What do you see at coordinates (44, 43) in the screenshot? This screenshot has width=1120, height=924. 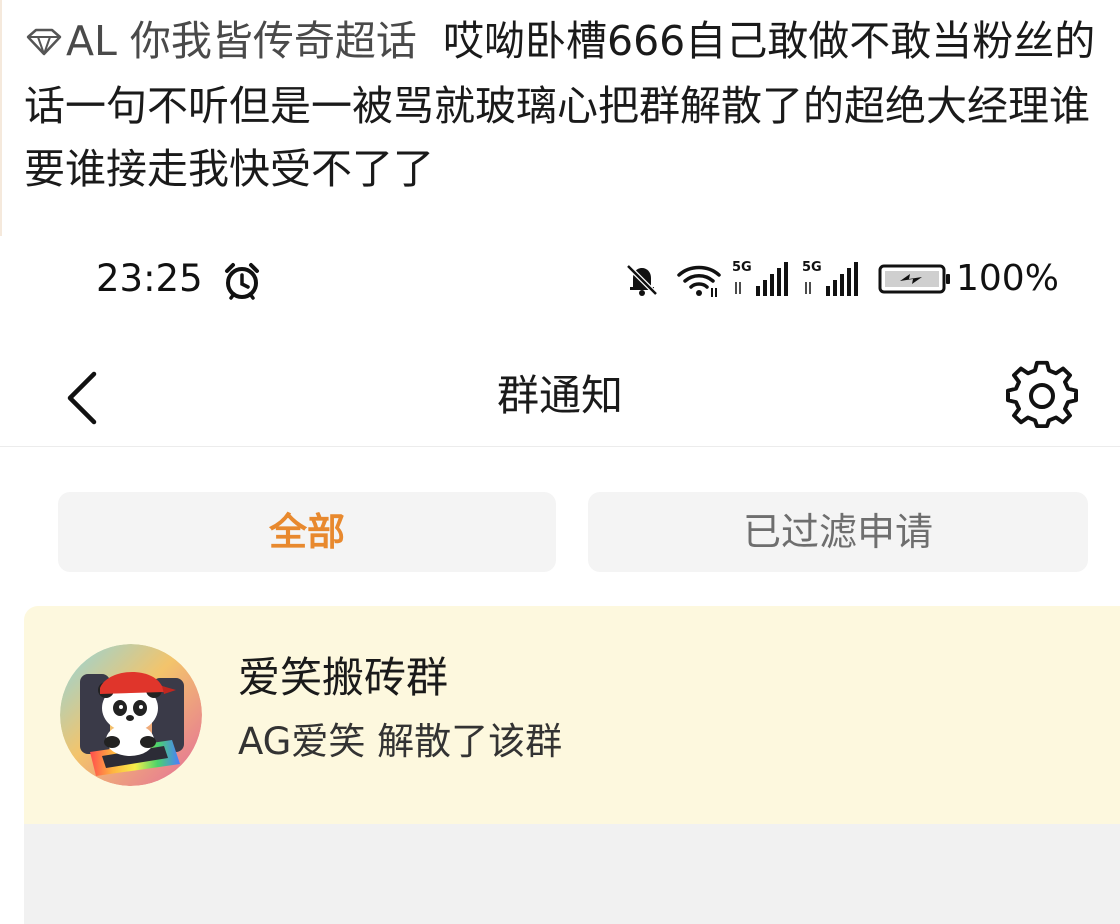 I see `diamond-icon` at bounding box center [44, 43].